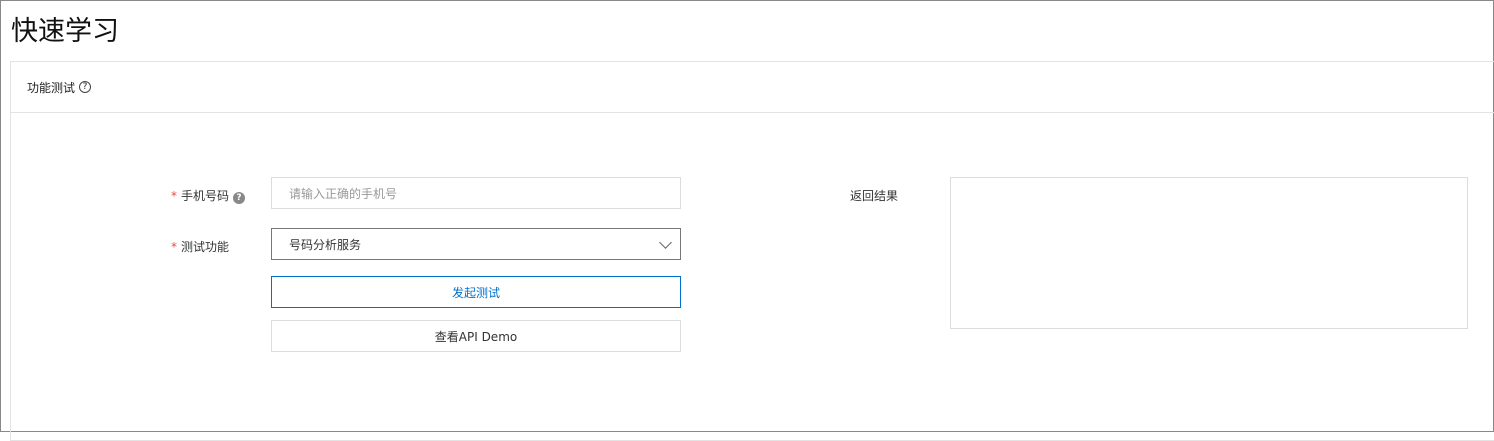 This screenshot has height=441, width=1494. Describe the element at coordinates (85, 87) in the screenshot. I see `question-circle-icon: ?` at that location.